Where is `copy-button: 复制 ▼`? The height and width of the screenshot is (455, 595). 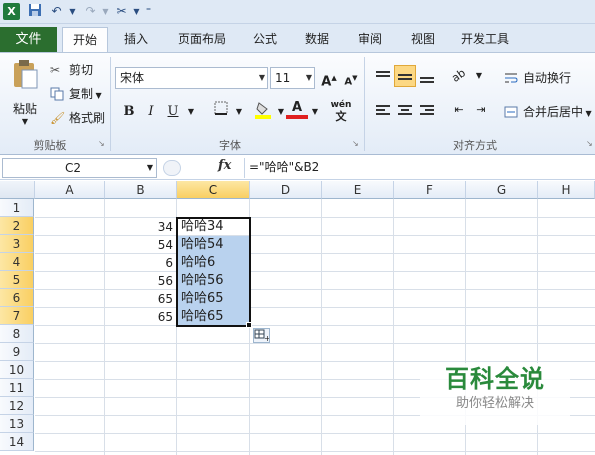
copy-button: 复制 ▼ is located at coordinates (76, 94).